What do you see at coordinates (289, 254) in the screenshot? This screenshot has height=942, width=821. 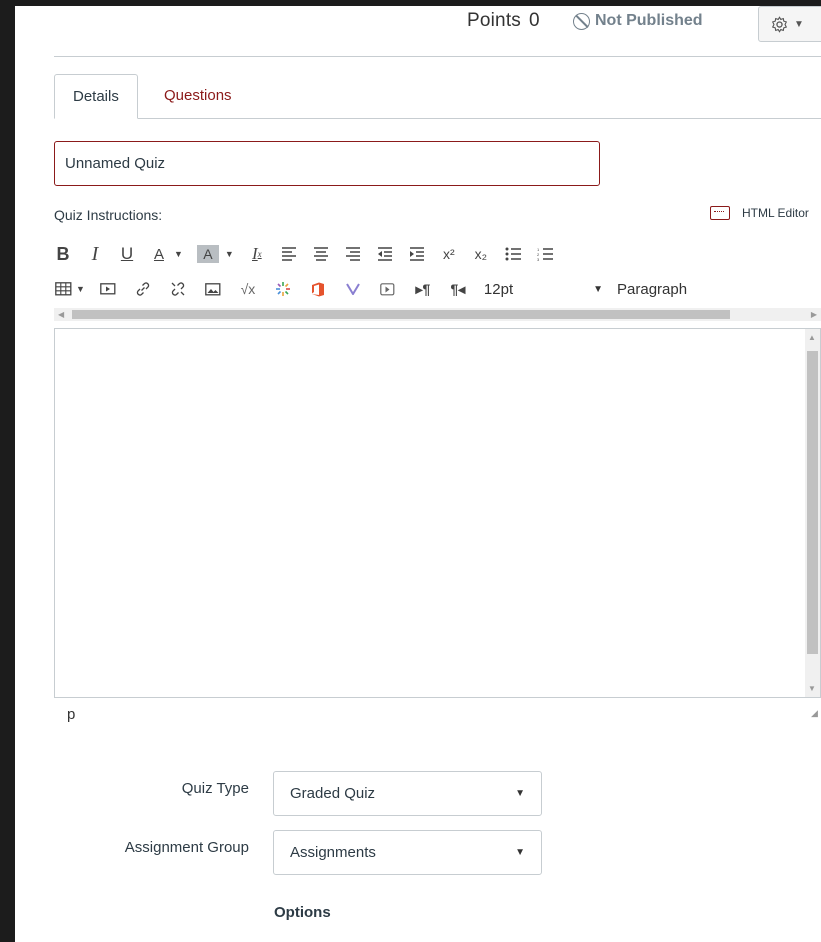 I see `align-left-icon` at bounding box center [289, 254].